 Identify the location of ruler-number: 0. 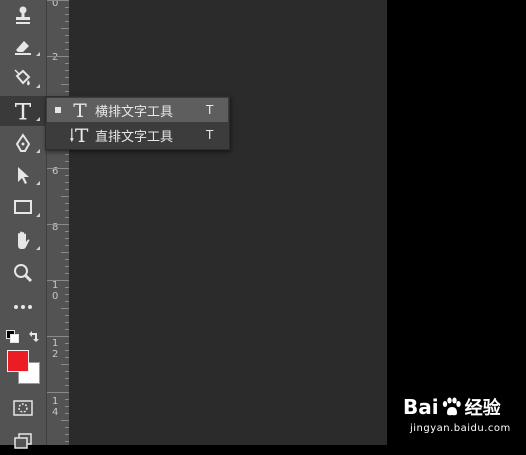
(55, 4).